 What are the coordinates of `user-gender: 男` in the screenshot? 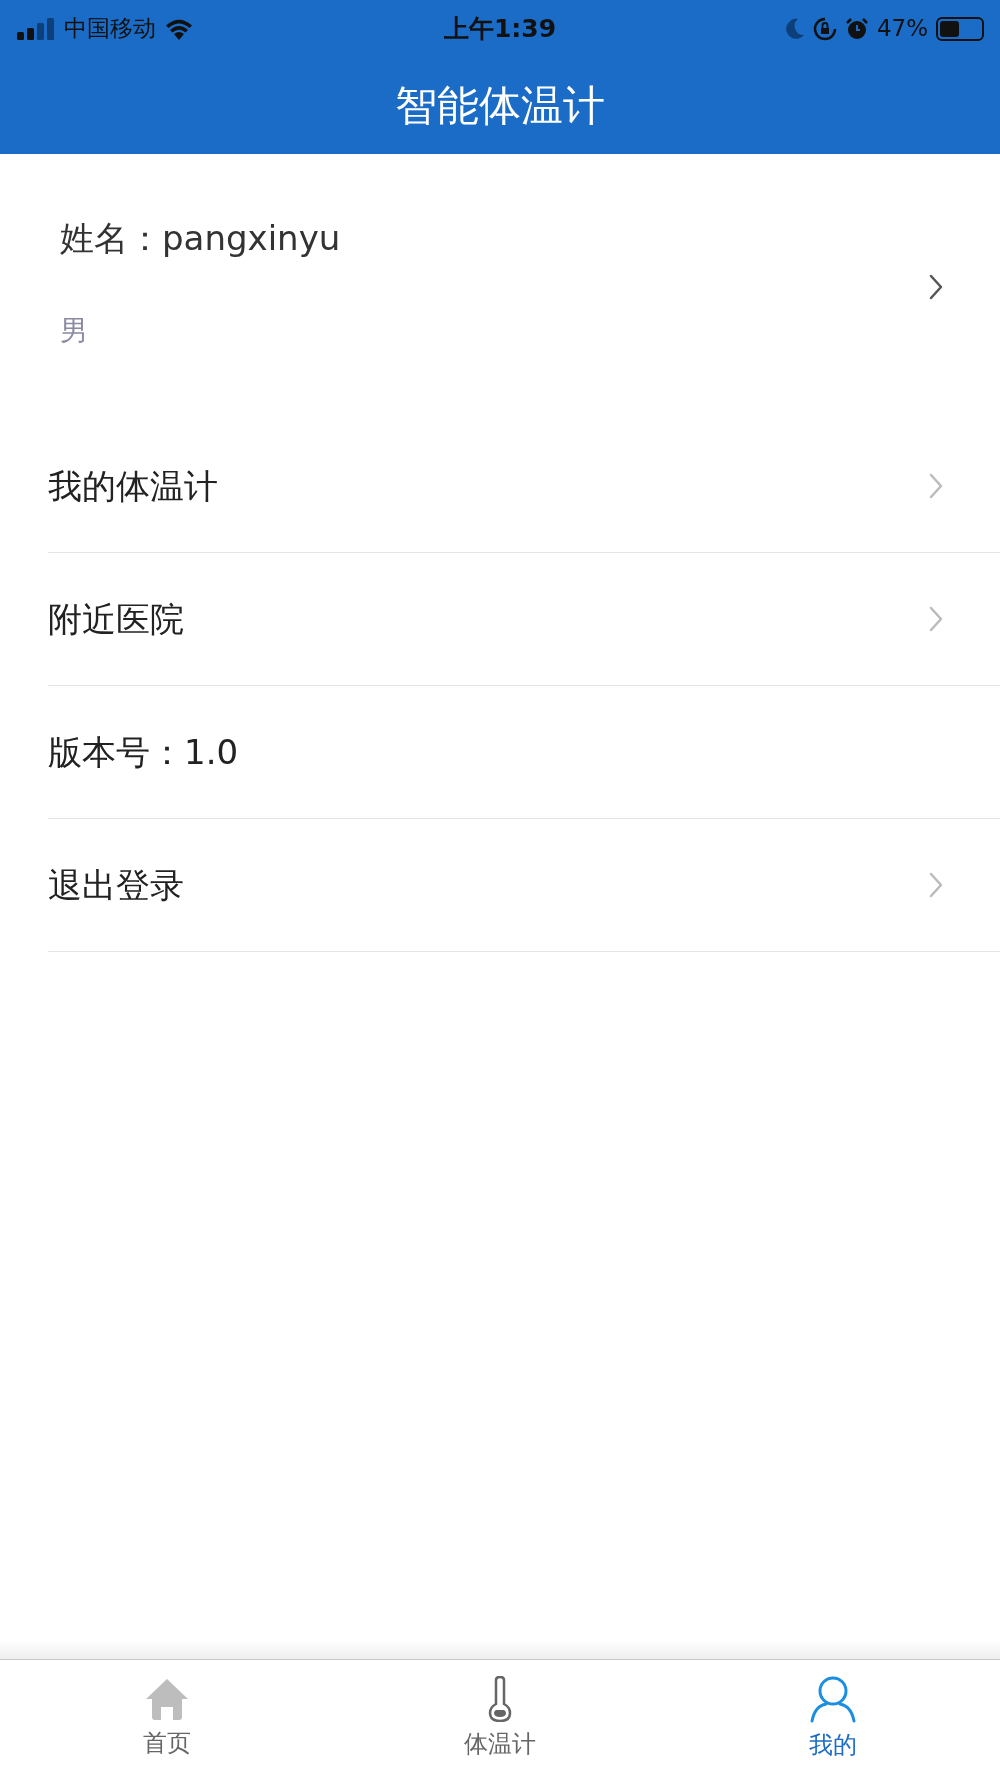 It's located at (74, 330).